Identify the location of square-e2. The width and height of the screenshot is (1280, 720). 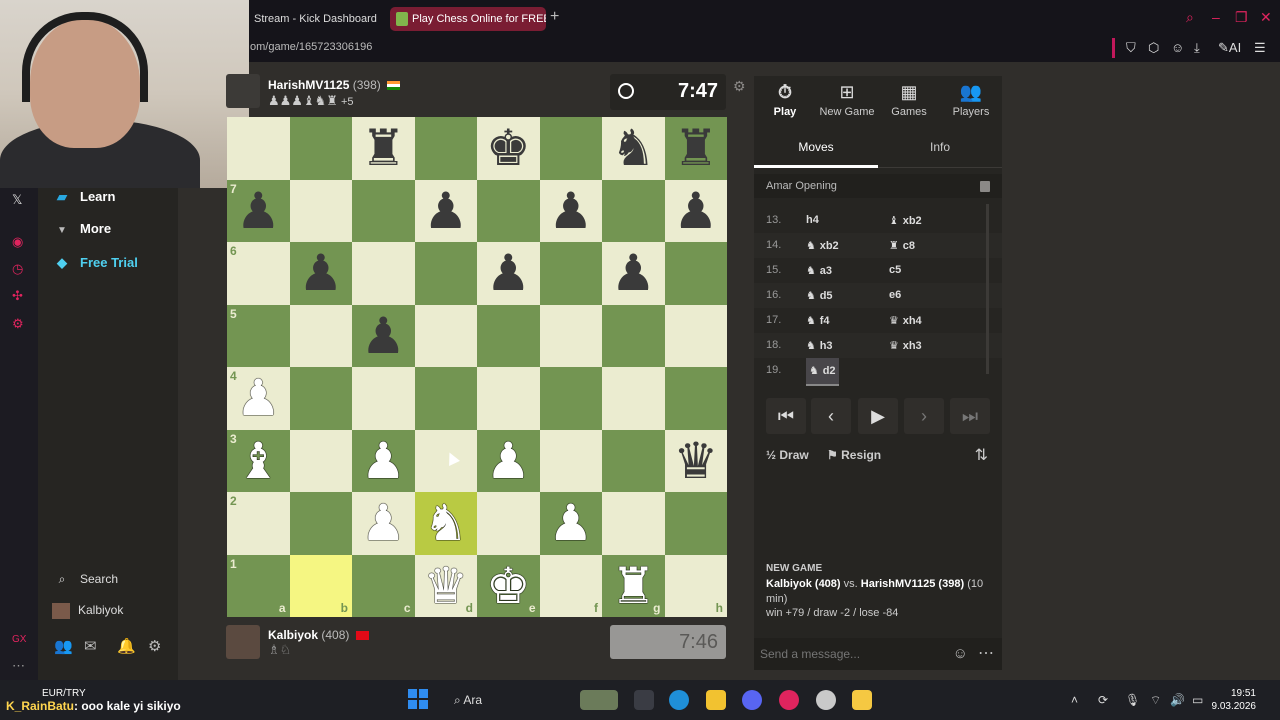
(508, 523).